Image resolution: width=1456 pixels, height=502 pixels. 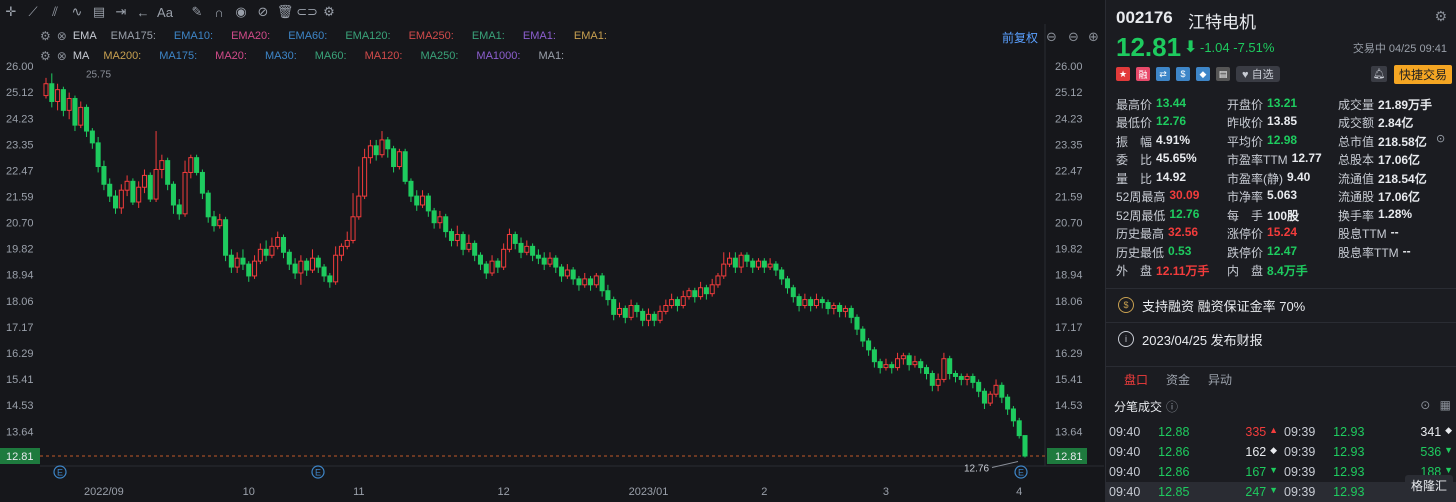 What do you see at coordinates (1223, 74) in the screenshot?
I see `doc-icon: ▤` at bounding box center [1223, 74].